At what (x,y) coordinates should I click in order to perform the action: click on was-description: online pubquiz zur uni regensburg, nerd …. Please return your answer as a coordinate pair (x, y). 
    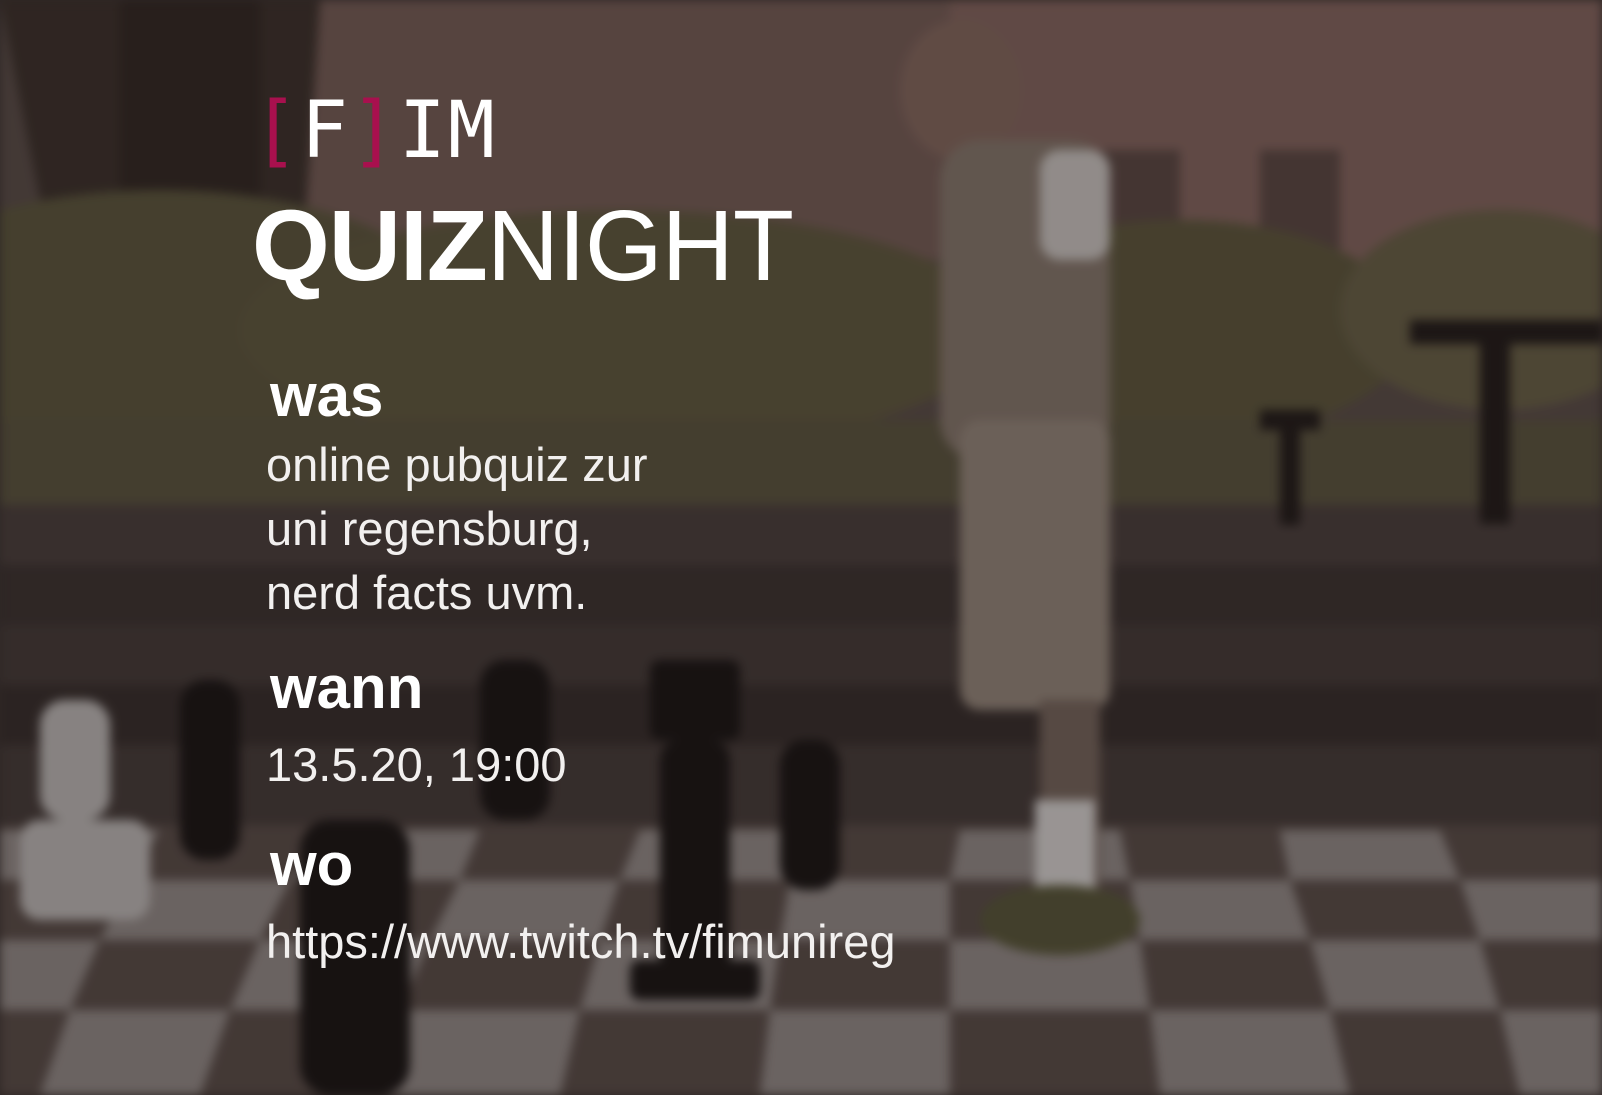
    Looking at the image, I should click on (457, 529).